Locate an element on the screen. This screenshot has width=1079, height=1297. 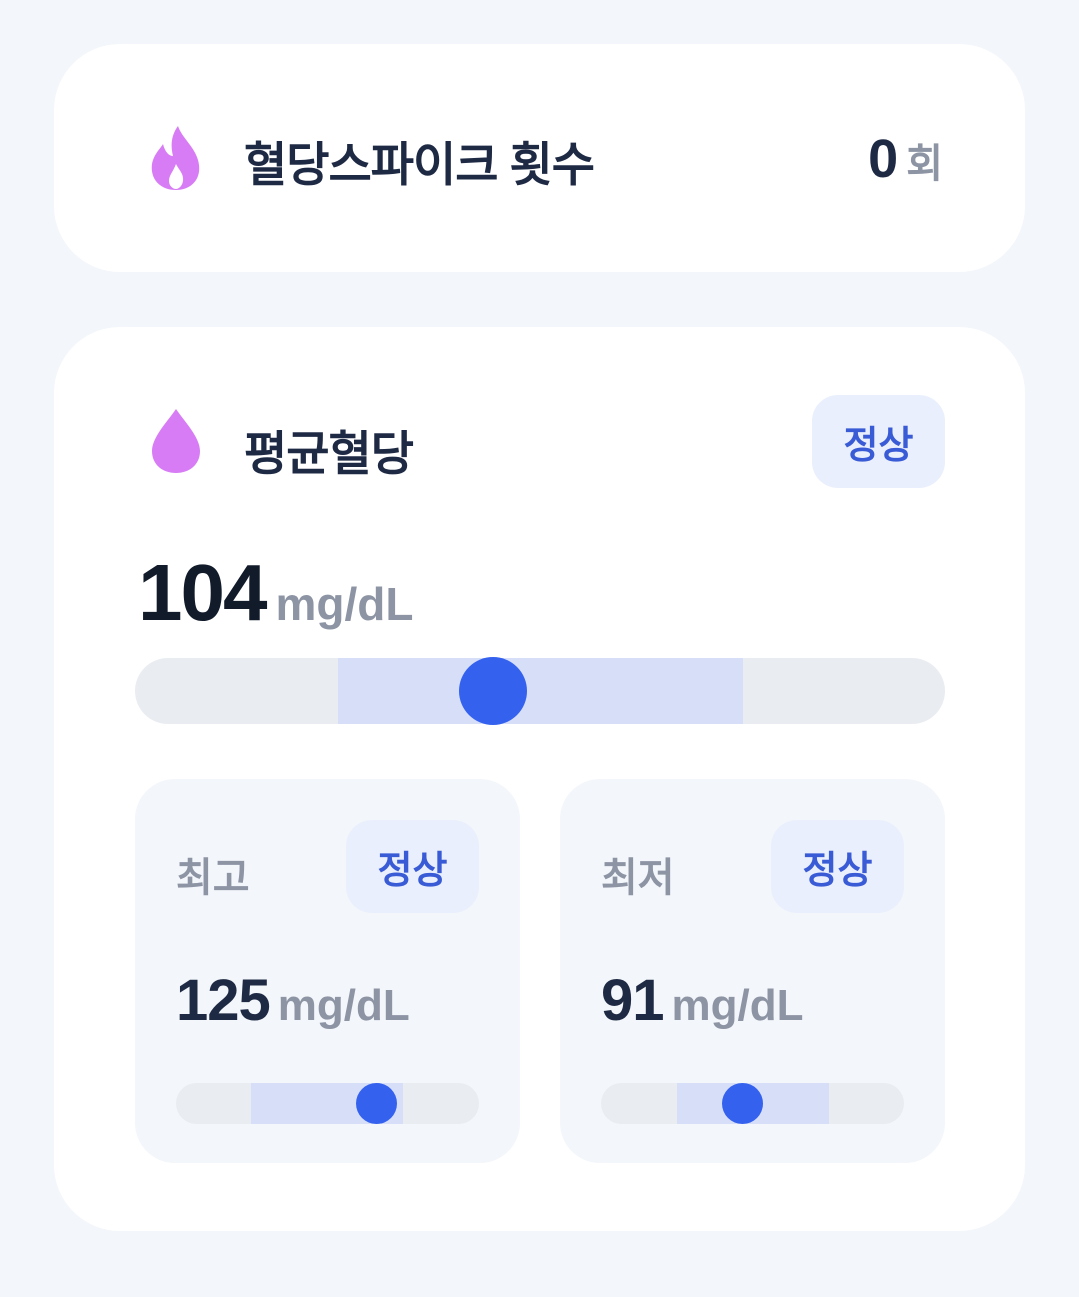
spike-count-value: 0 회 is located at coordinates (905, 159).